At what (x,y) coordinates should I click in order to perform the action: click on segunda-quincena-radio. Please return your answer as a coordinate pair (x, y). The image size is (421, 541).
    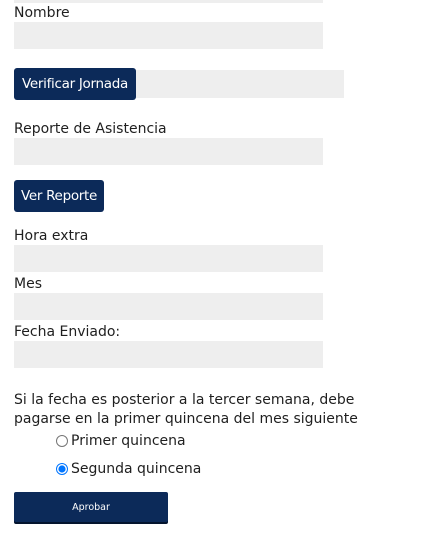
    Looking at the image, I should click on (62, 469).